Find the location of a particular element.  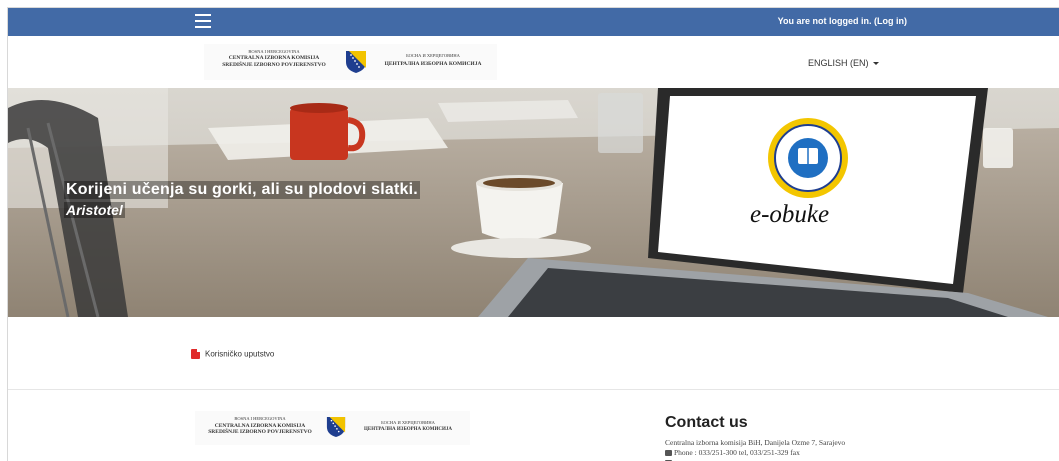

footer-bih-crest-icon is located at coordinates (336, 427).